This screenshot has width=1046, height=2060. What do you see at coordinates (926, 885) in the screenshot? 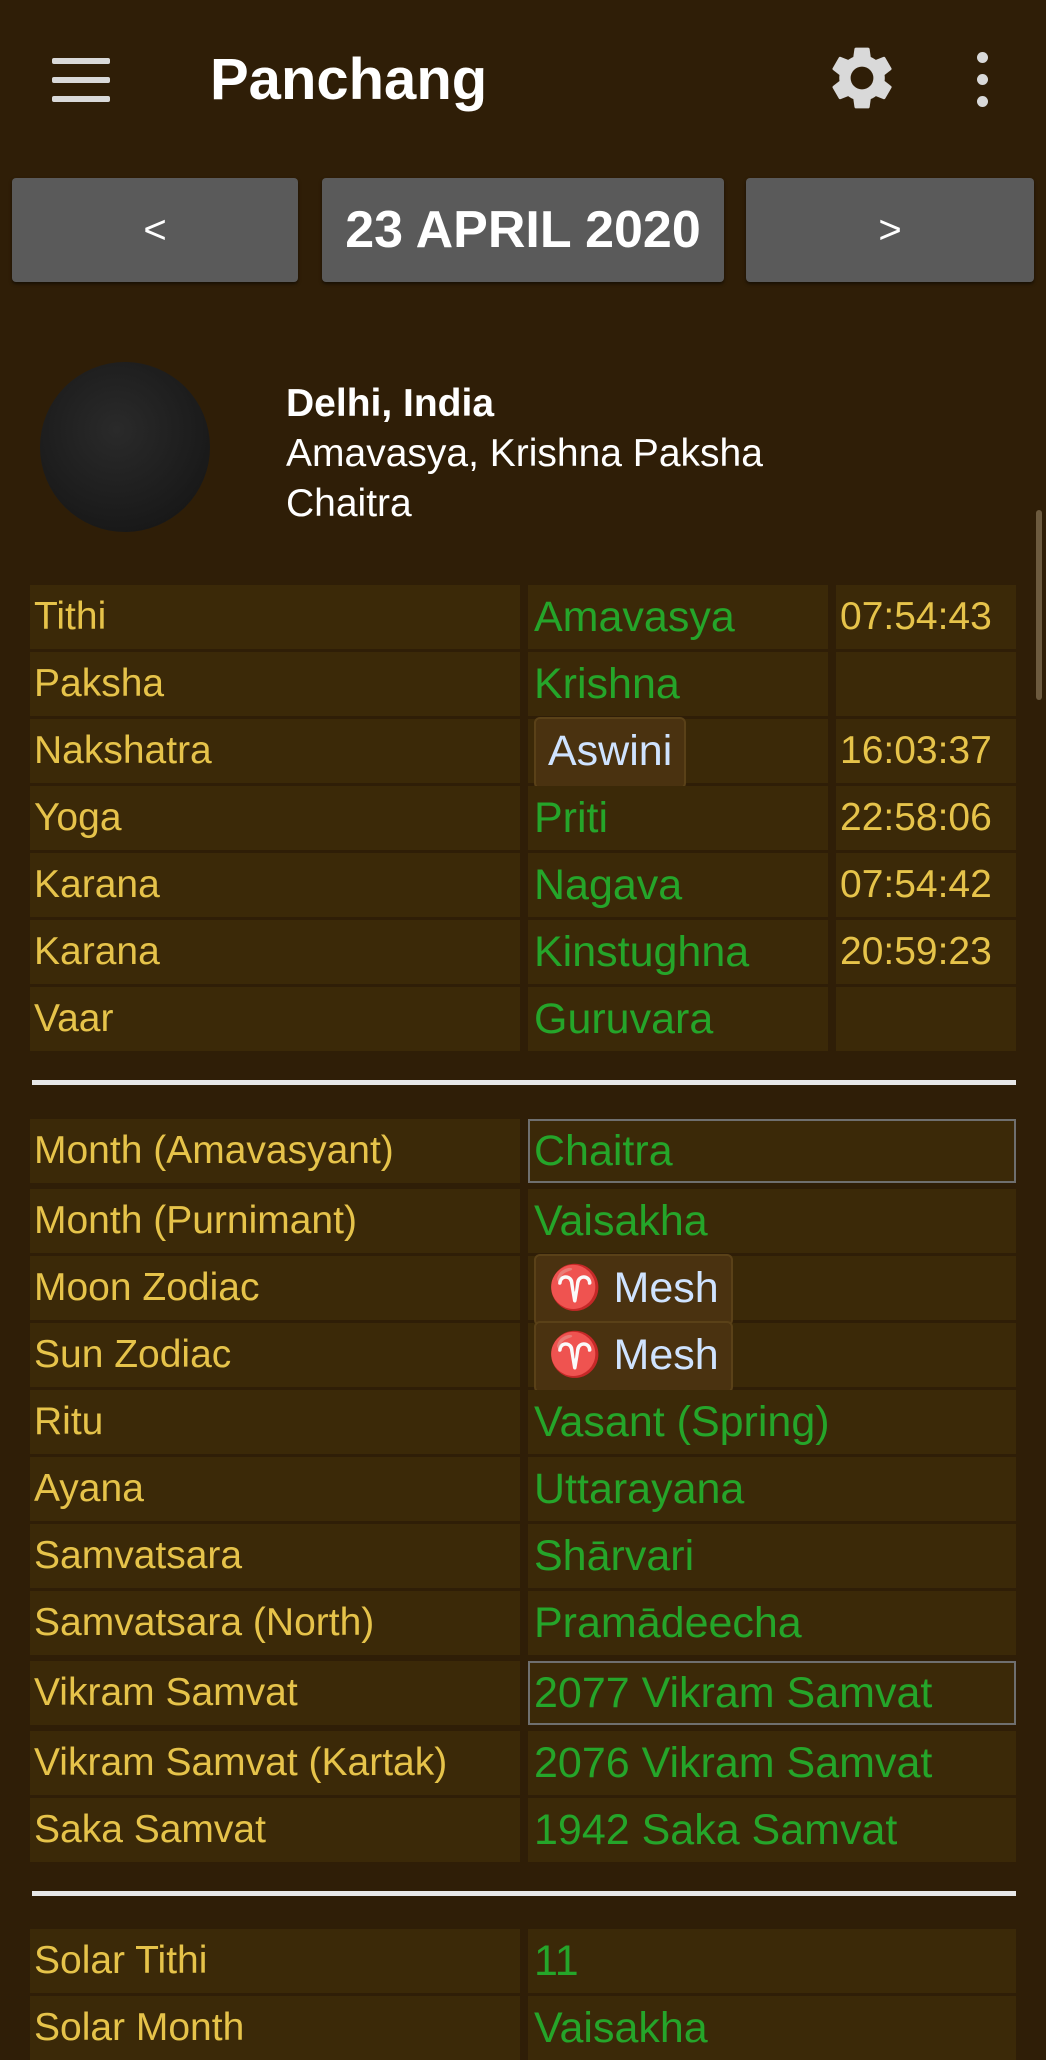
I see `row-time: 07:54:42` at bounding box center [926, 885].